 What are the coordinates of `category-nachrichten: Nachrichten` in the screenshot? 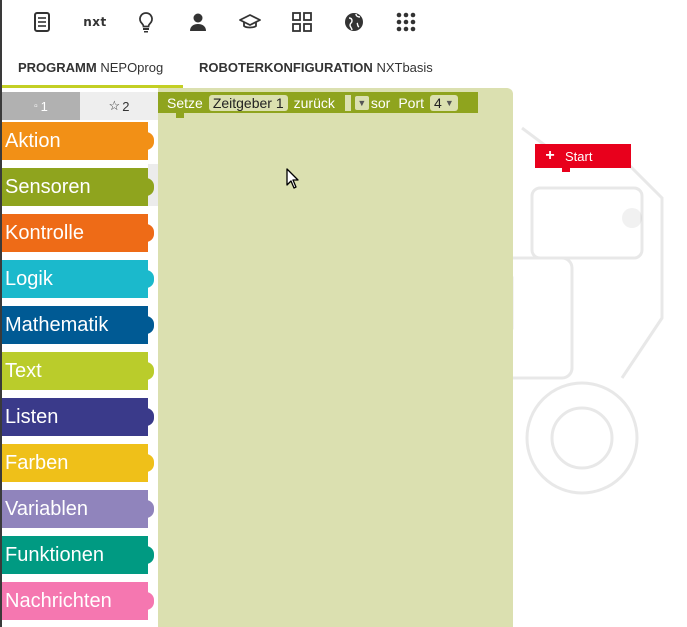 It's located at (78, 601).